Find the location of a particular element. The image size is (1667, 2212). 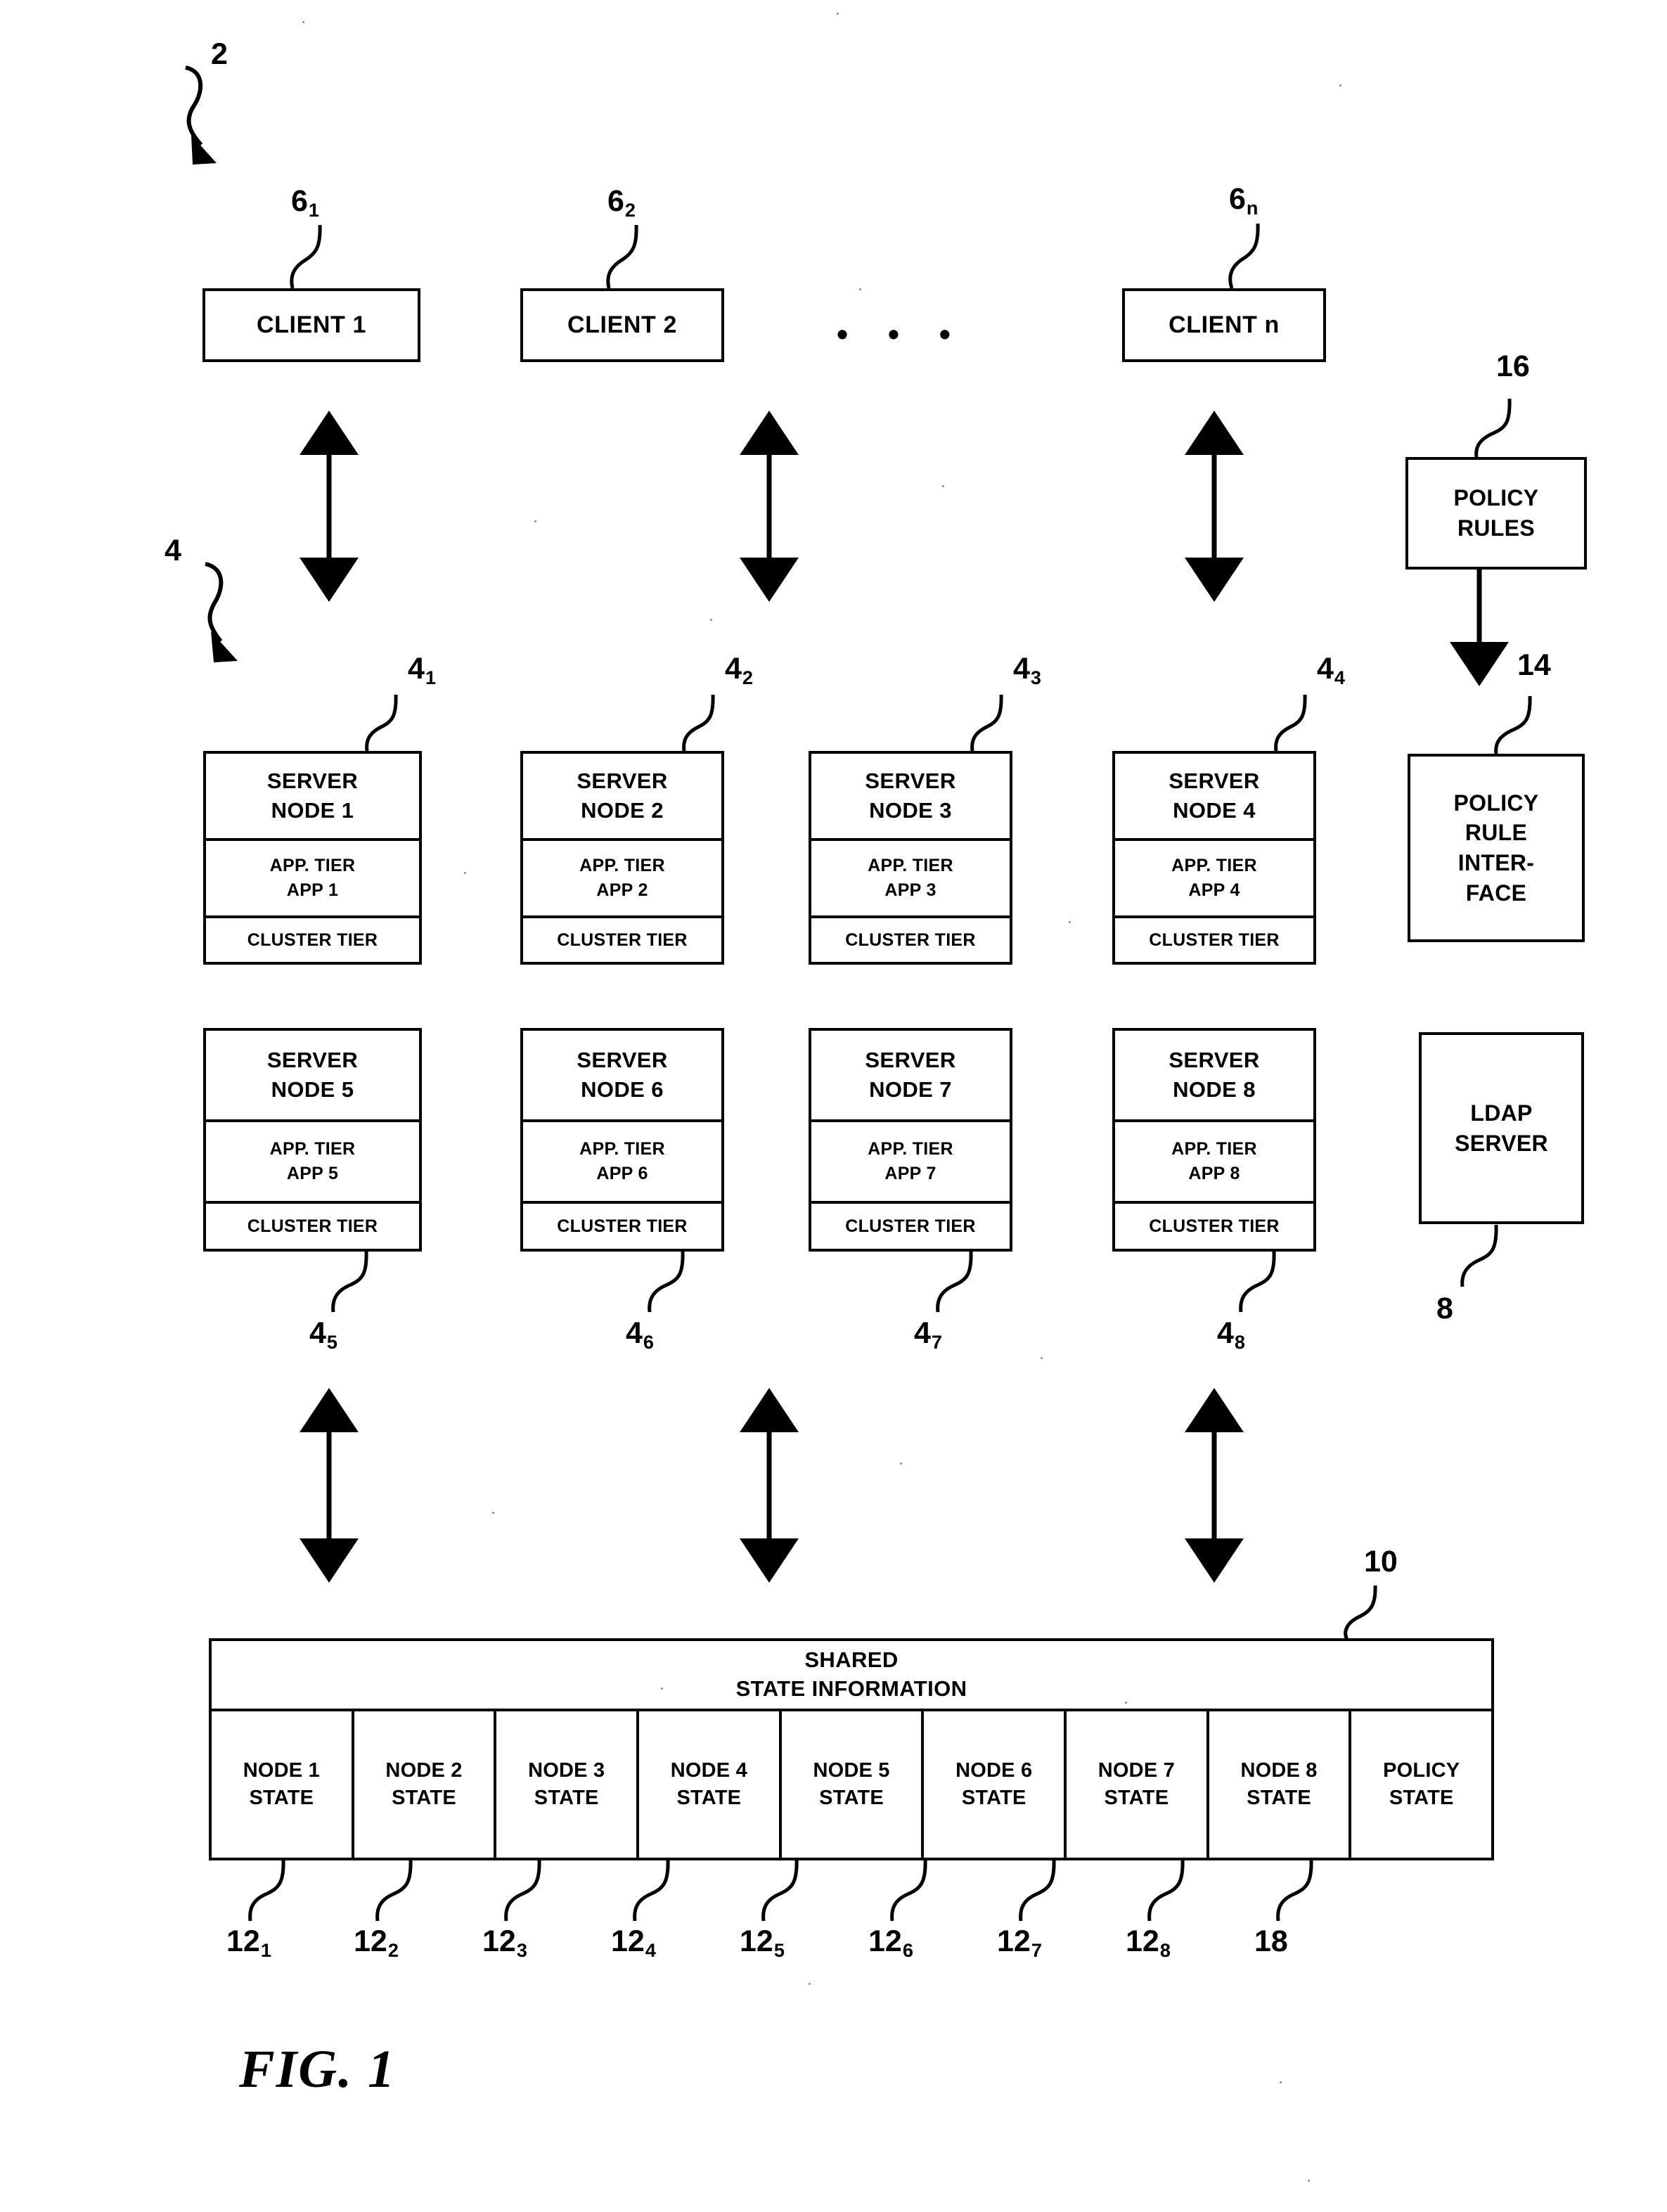

server-node-4-title-line-2: NODE 4 is located at coordinates (1214, 811).